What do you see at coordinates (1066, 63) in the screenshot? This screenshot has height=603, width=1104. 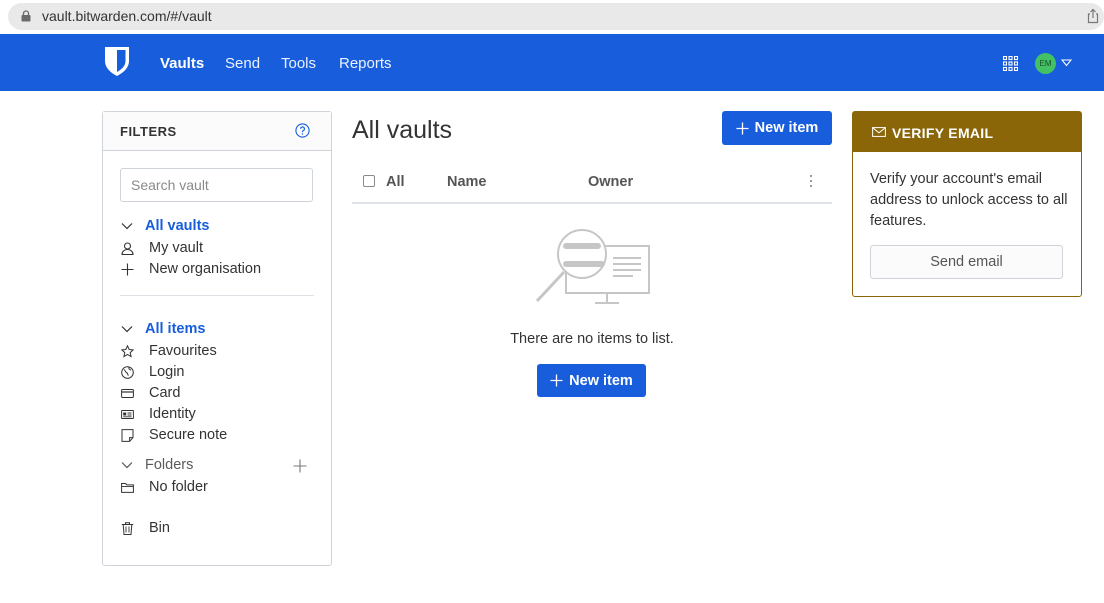 I see `caret-down-icon` at bounding box center [1066, 63].